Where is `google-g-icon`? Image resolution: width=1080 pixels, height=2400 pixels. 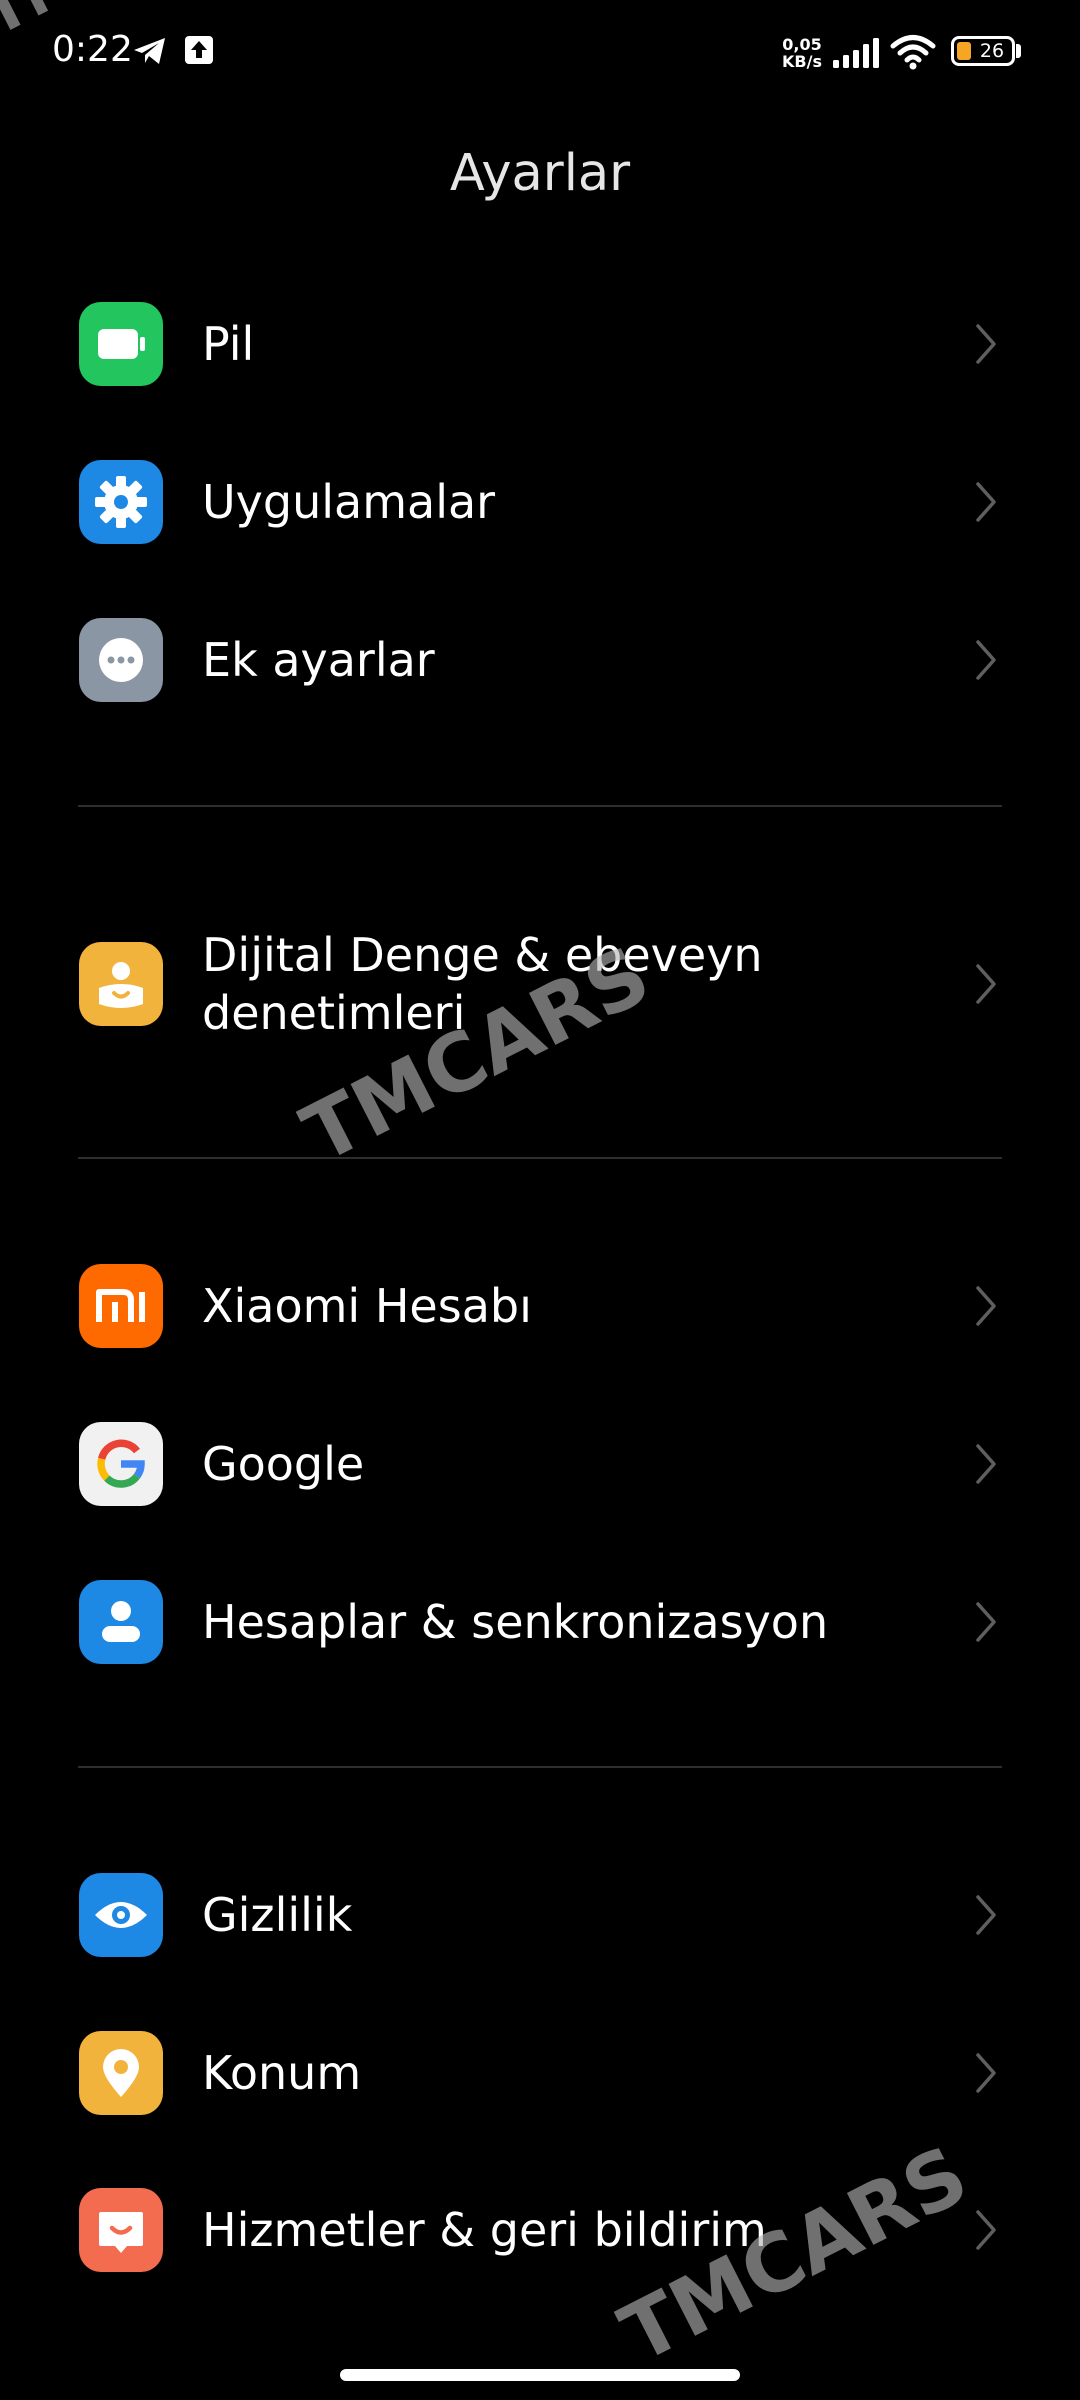
google-g-icon is located at coordinates (121, 1464).